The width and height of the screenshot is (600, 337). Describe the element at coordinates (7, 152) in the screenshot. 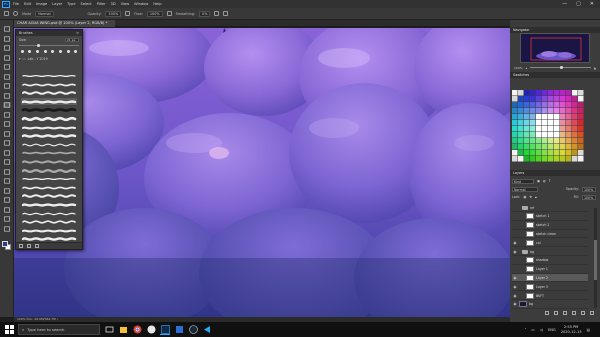

I see `blur-tool-icon` at that location.